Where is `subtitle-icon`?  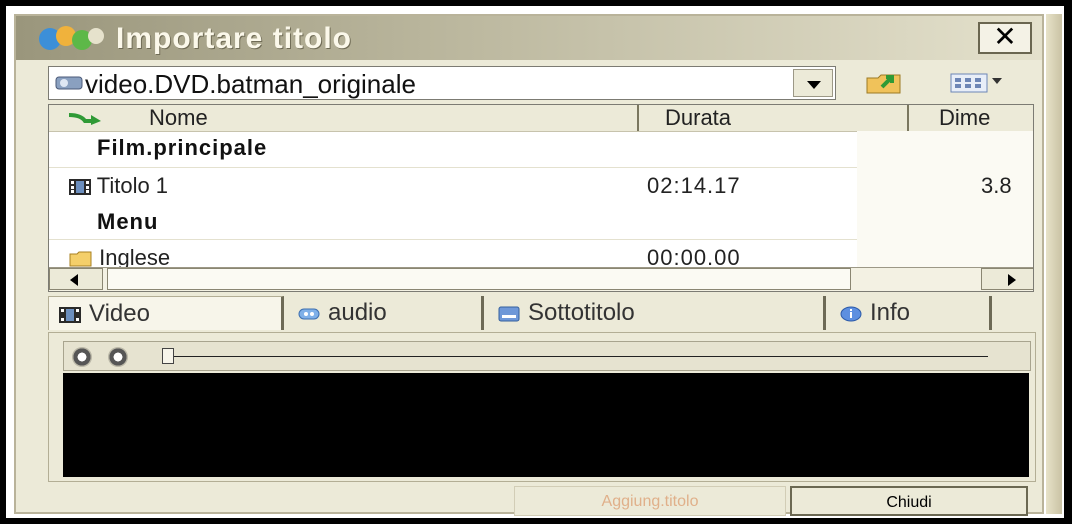 subtitle-icon is located at coordinates (509, 314).